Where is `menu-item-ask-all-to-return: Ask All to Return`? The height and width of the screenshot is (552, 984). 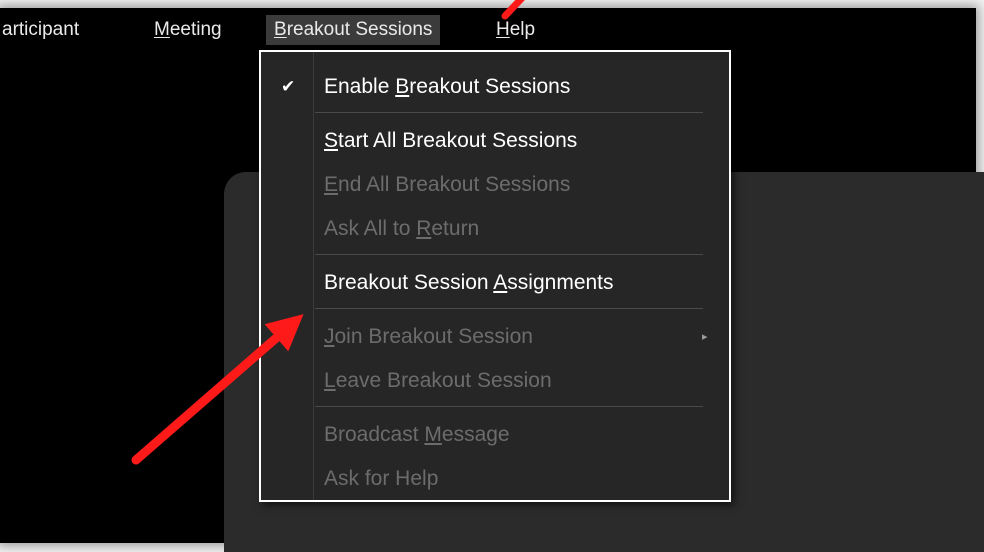 menu-item-ask-all-to-return: Ask All to Return is located at coordinates (402, 228).